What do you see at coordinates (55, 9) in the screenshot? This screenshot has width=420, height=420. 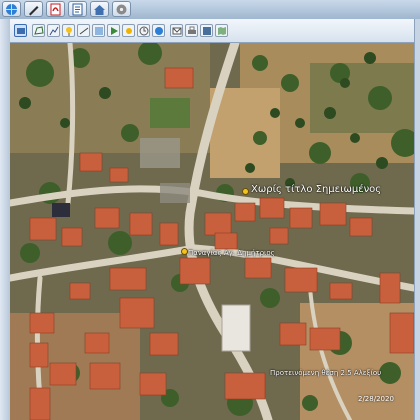 I see `pdf-icon` at bounding box center [55, 9].